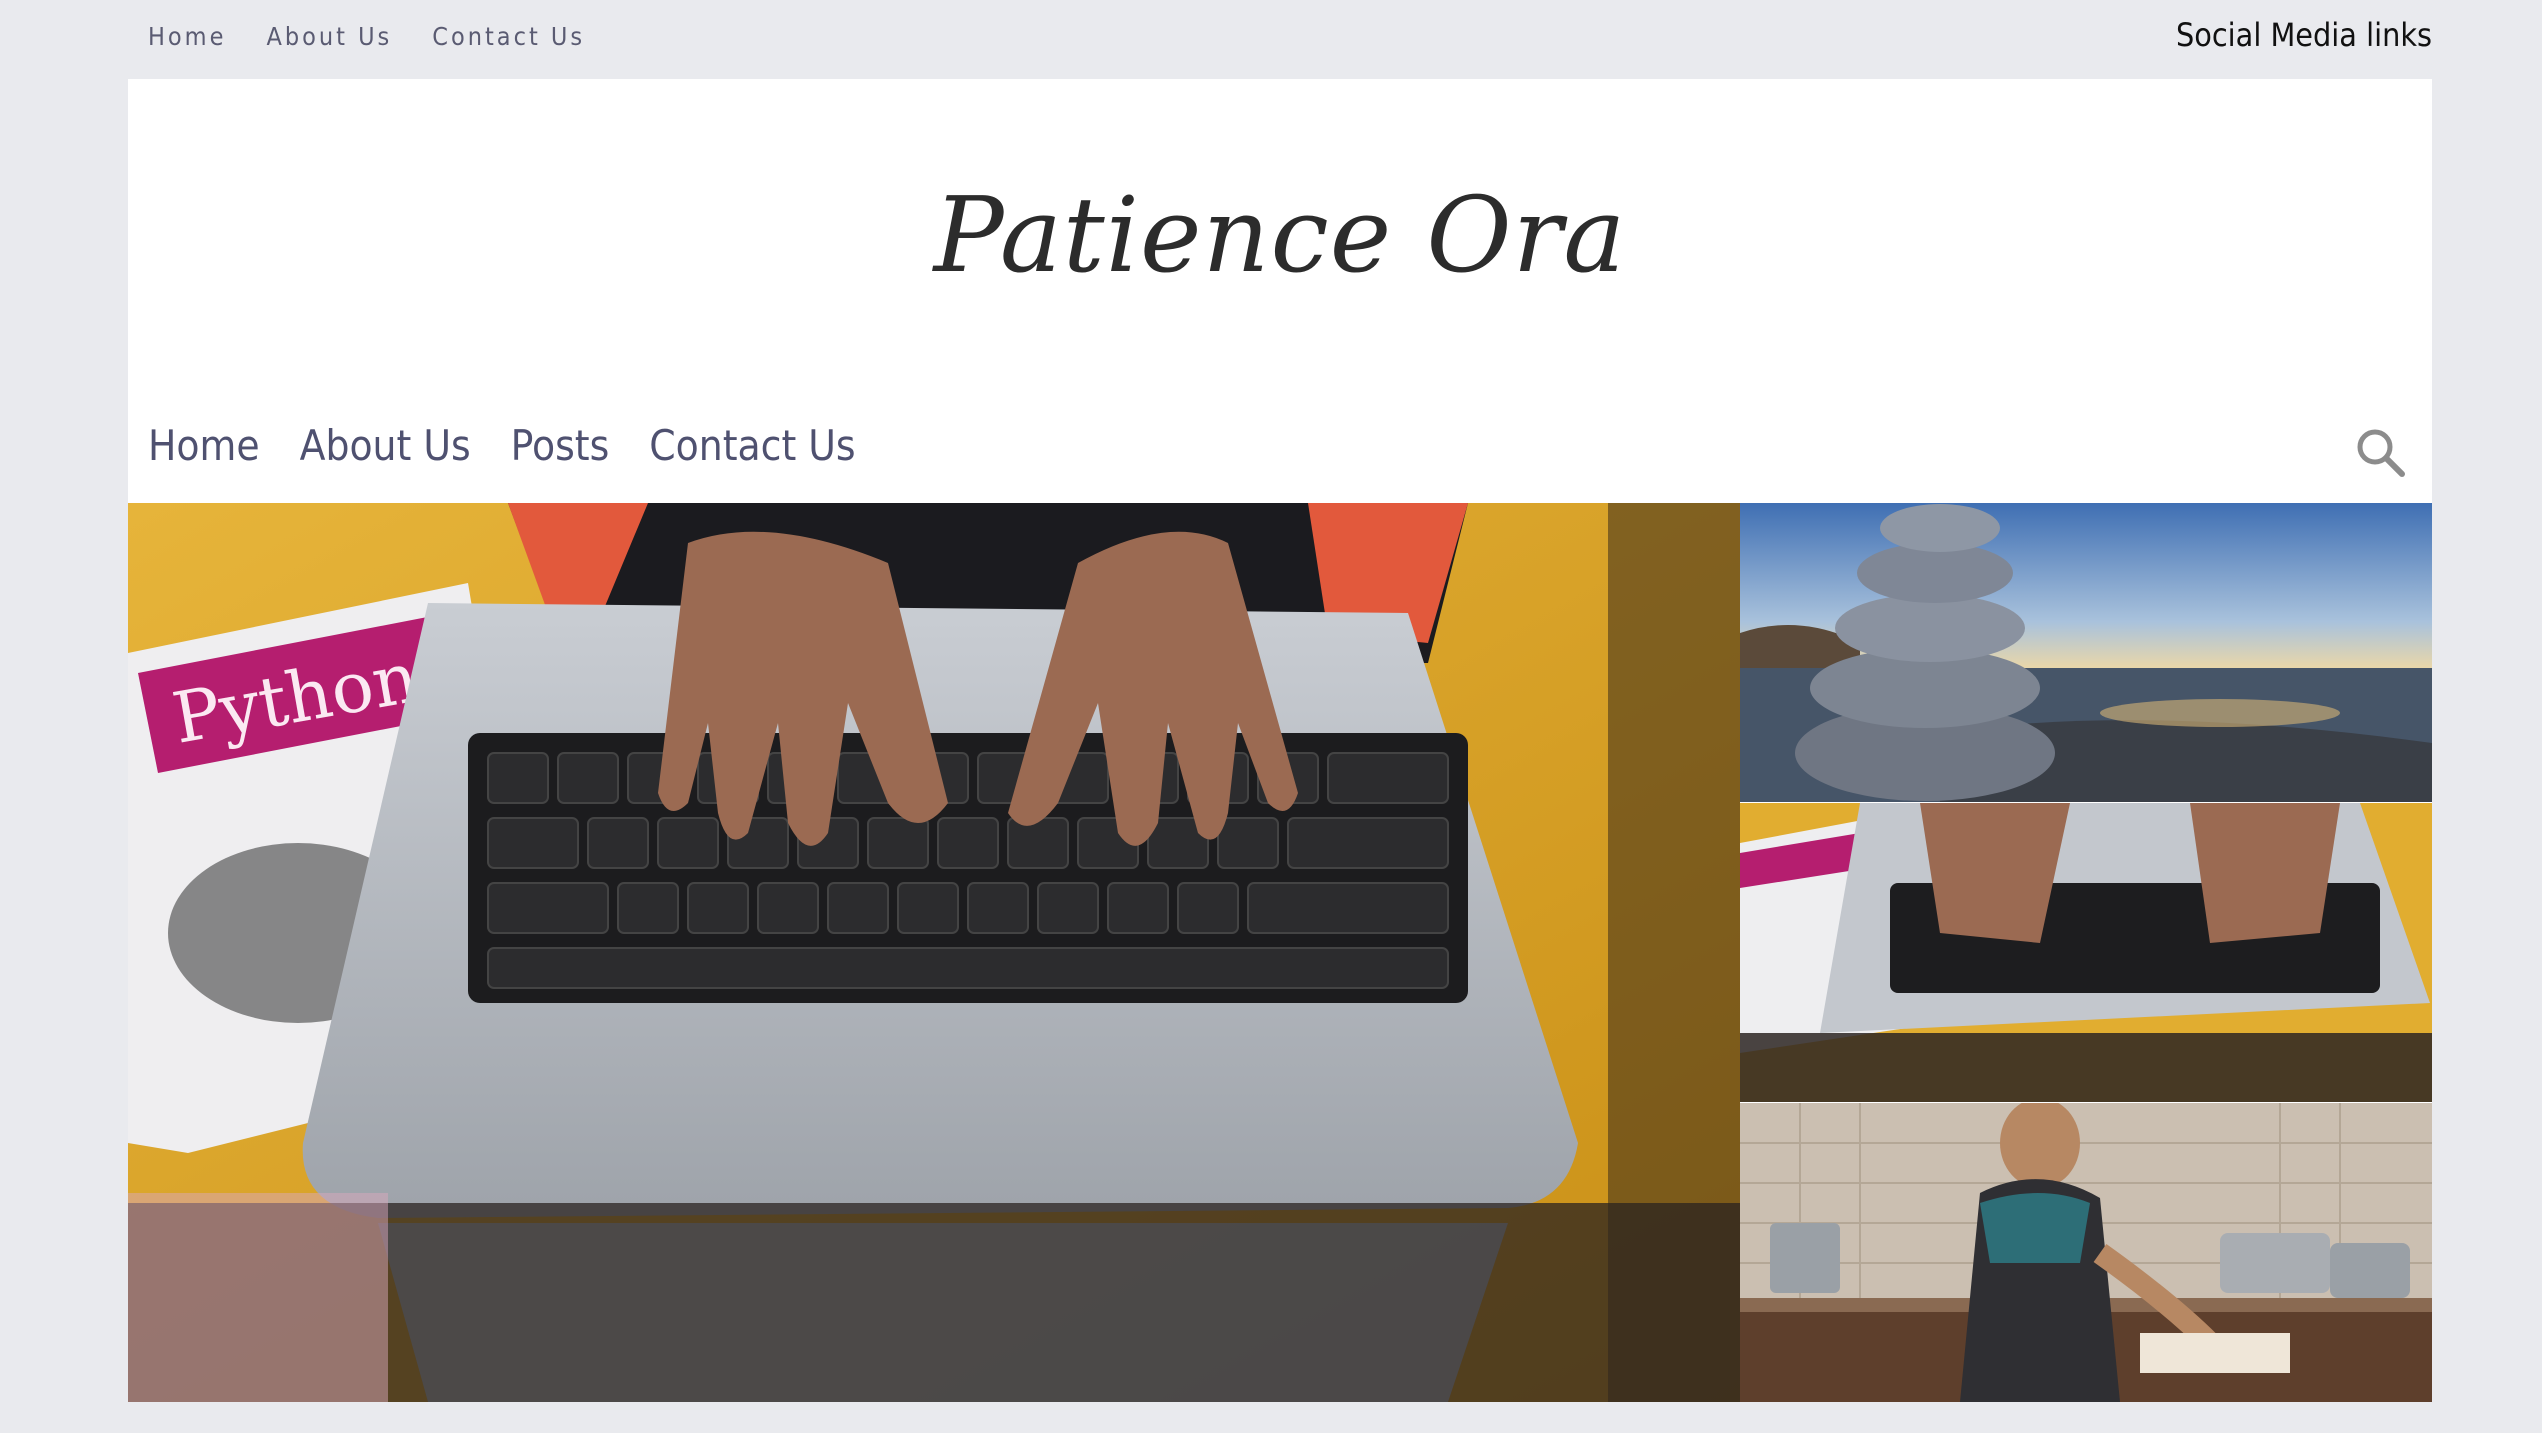  I want to click on main-nav-contact-us: Contact Us, so click(752, 445).